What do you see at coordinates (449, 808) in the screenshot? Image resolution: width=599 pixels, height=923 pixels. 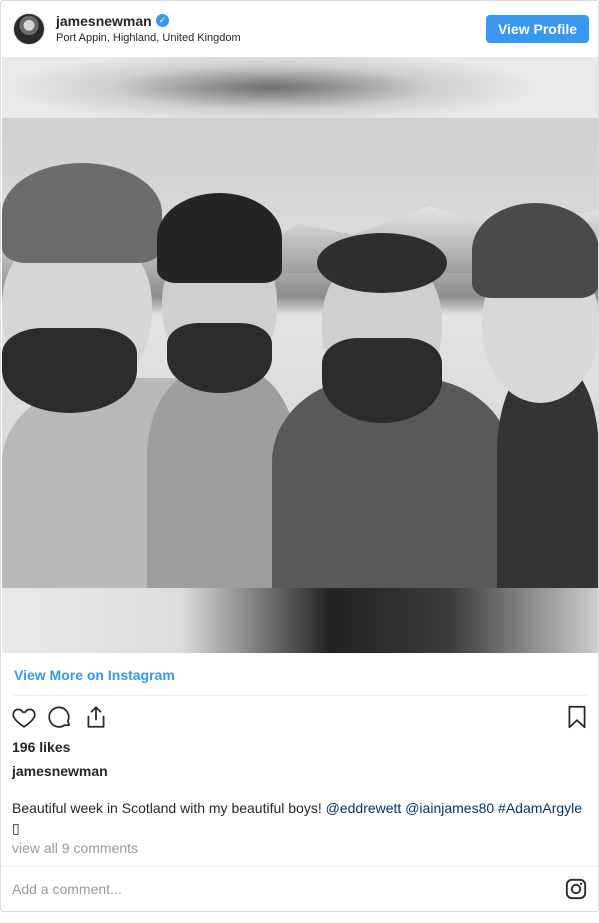 I see `mention-iainjames80: @iainjames80` at bounding box center [449, 808].